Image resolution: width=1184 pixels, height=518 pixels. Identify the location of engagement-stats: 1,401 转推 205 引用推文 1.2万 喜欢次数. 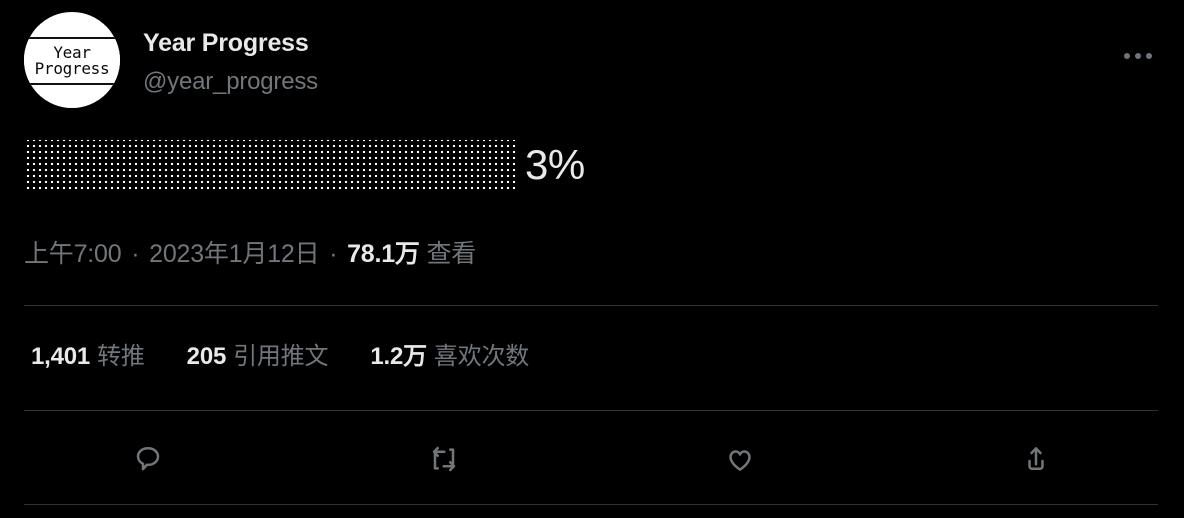
(280, 357).